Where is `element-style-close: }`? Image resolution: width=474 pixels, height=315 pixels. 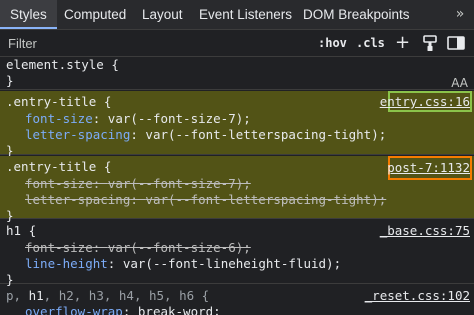
element-style-close: } is located at coordinates (10, 80).